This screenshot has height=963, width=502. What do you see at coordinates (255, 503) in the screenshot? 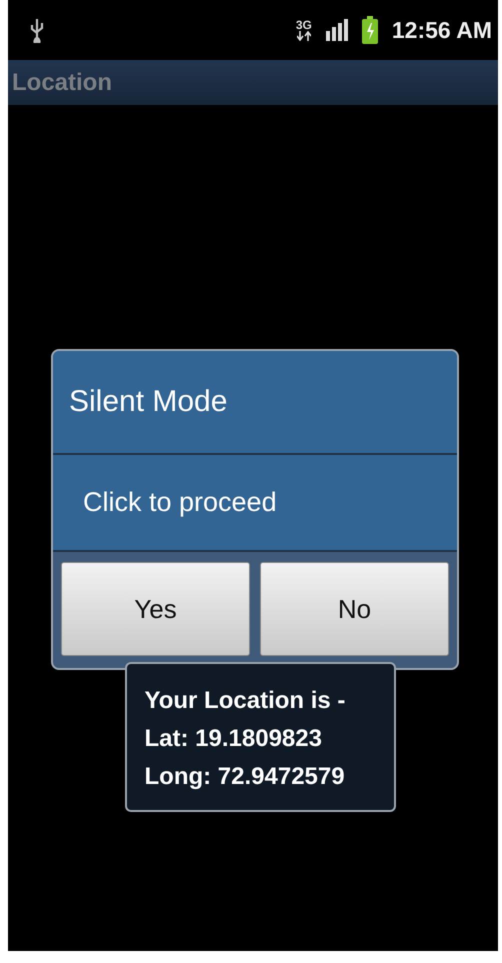
I see `dialog-message: Click to proceed` at bounding box center [255, 503].